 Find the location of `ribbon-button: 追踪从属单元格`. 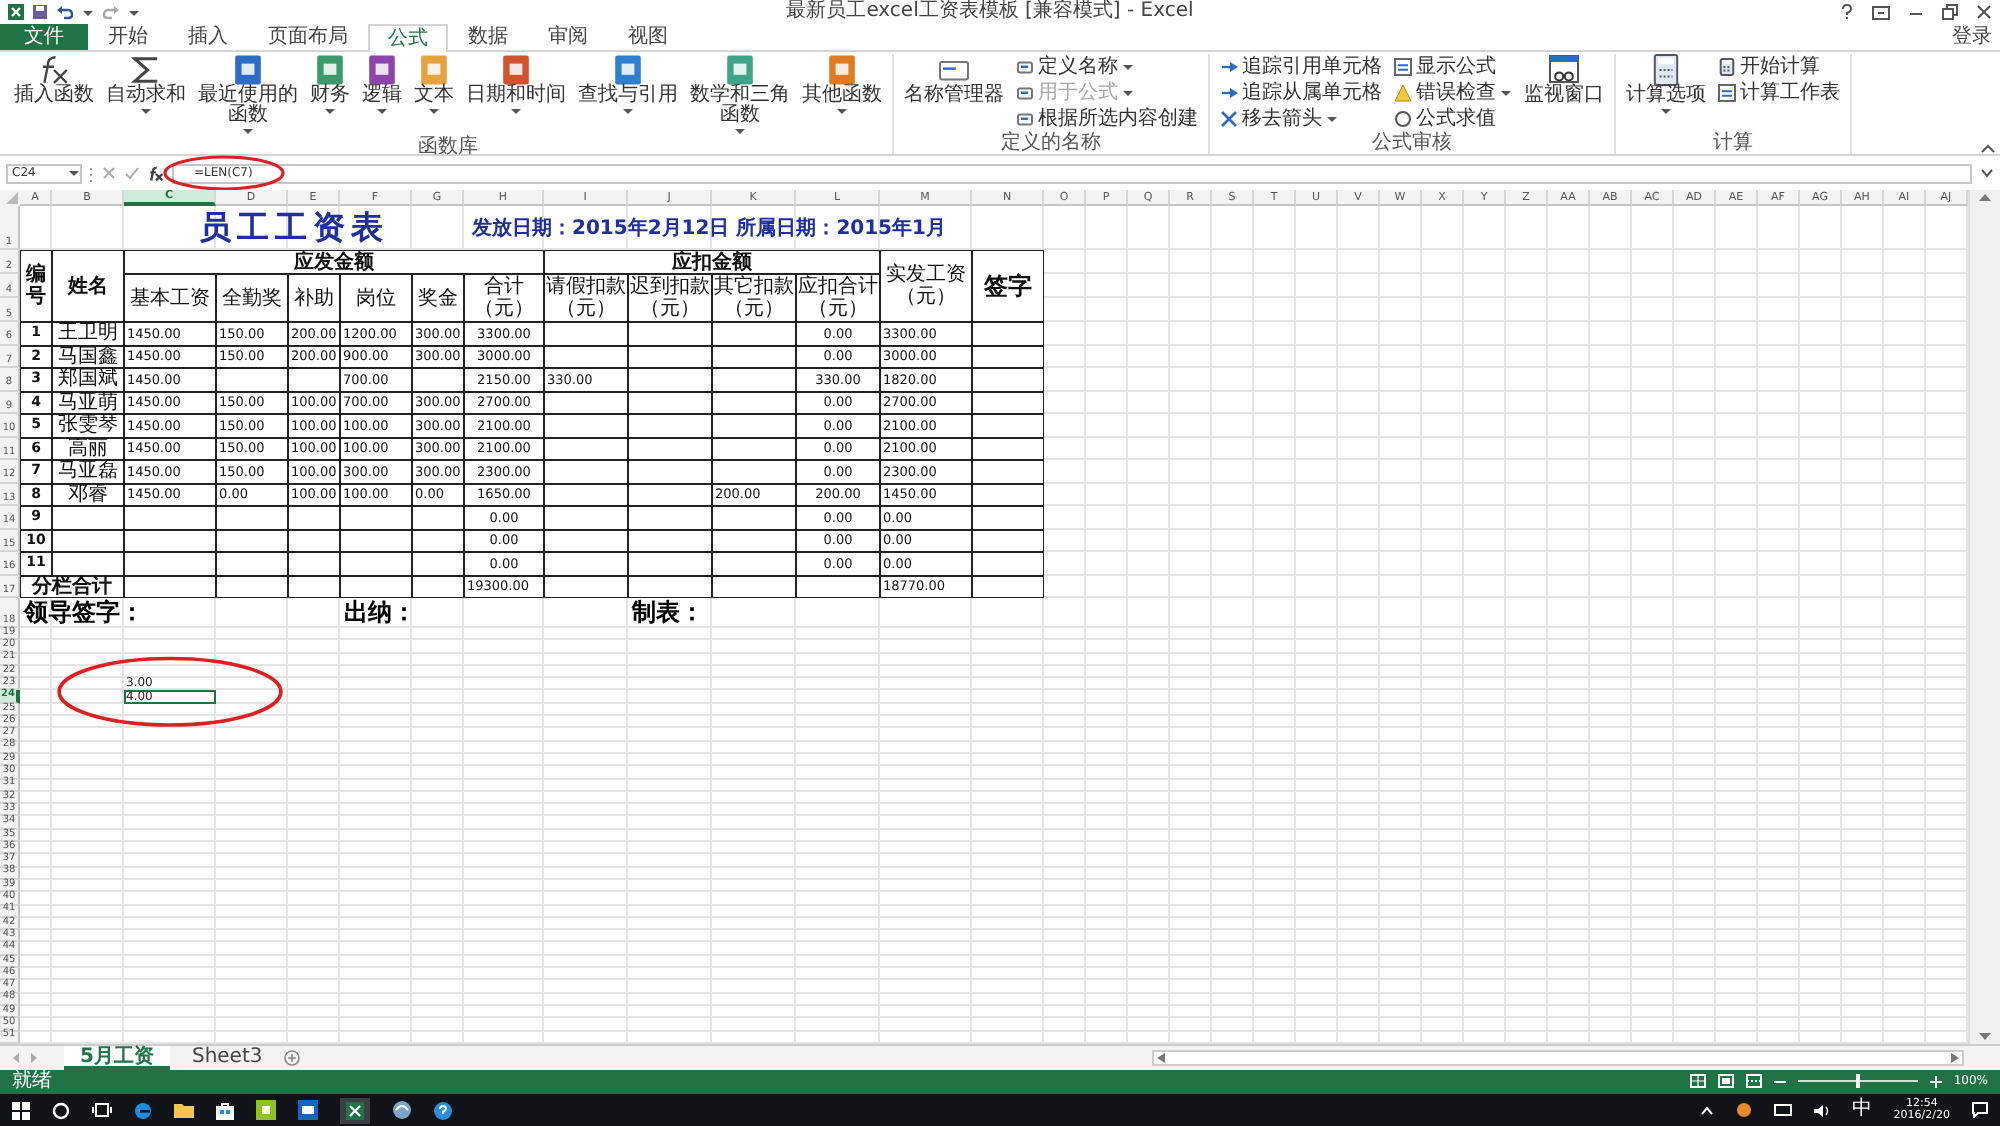

ribbon-button: 追踪从属单元格 is located at coordinates (1301, 93).